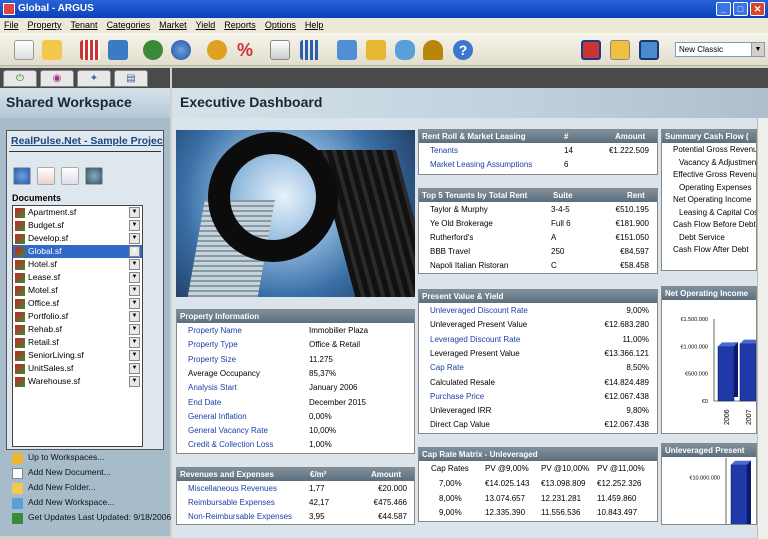 The width and height of the screenshot is (768, 539). What do you see at coordinates (230, 447) in the screenshot?
I see `property-label: Credit & Collection Loss` at bounding box center [230, 447].